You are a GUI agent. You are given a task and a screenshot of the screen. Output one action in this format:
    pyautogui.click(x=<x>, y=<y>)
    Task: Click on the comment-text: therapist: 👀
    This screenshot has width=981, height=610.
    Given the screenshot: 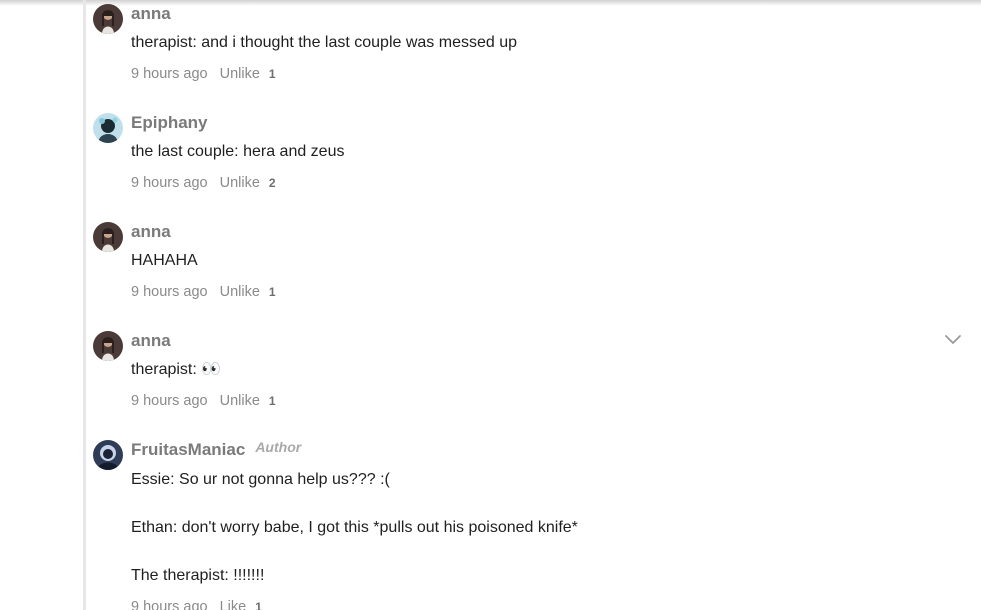 What is the action you would take?
    pyautogui.click(x=541, y=370)
    